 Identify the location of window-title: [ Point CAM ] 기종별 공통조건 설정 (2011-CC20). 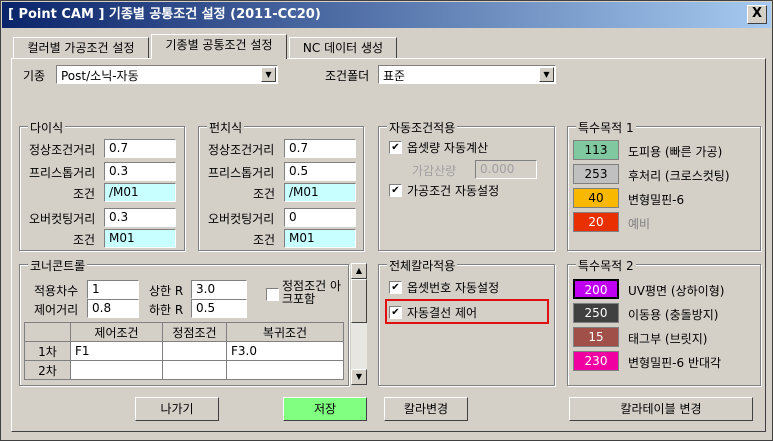
(164, 14).